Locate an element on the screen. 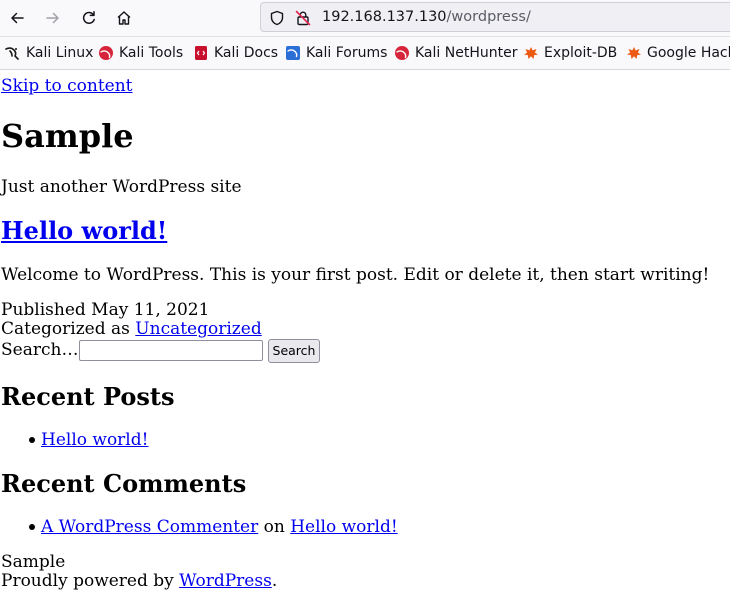 The width and height of the screenshot is (730, 604). post-categories: Categorized as Uncategorized is located at coordinates (131, 329).